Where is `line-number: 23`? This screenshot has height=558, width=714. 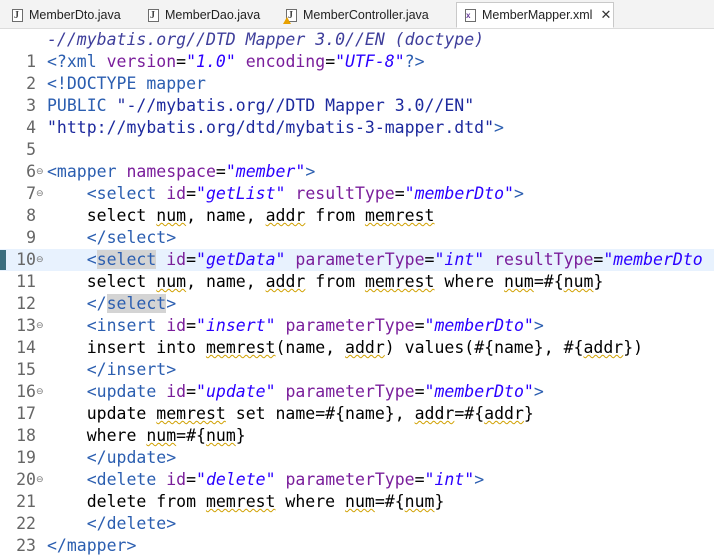
line-number: 23 is located at coordinates (26, 545).